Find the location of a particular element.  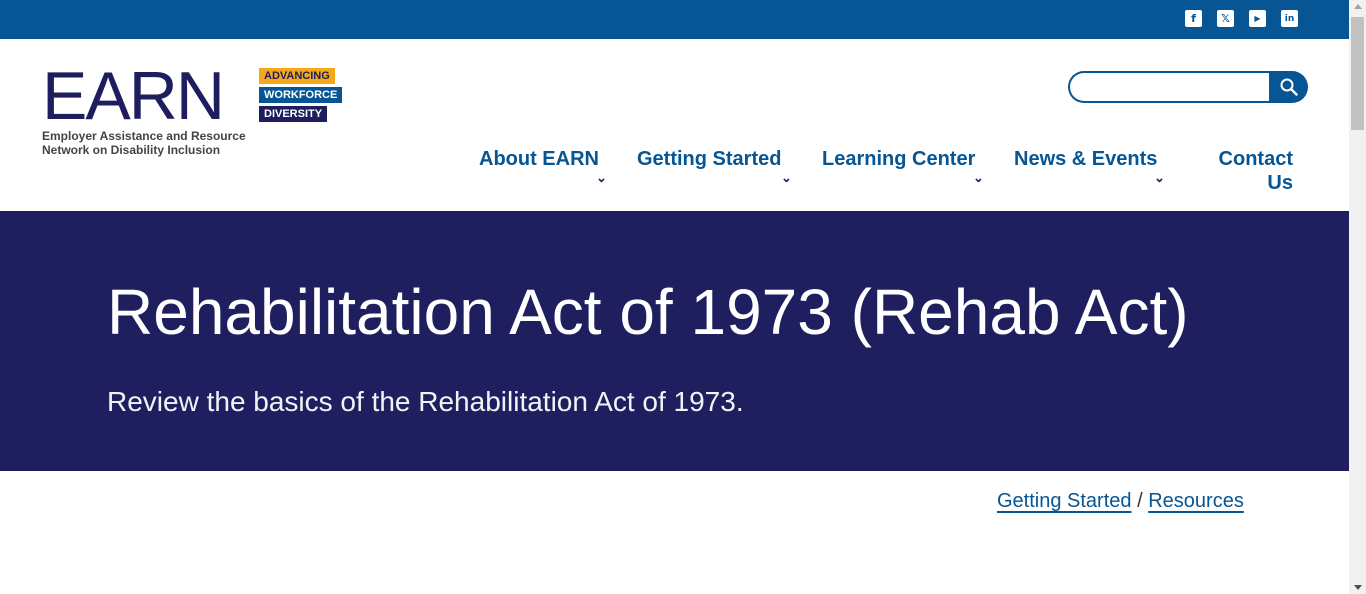

nav-learning-center: Learning Center is located at coordinates (898, 159).